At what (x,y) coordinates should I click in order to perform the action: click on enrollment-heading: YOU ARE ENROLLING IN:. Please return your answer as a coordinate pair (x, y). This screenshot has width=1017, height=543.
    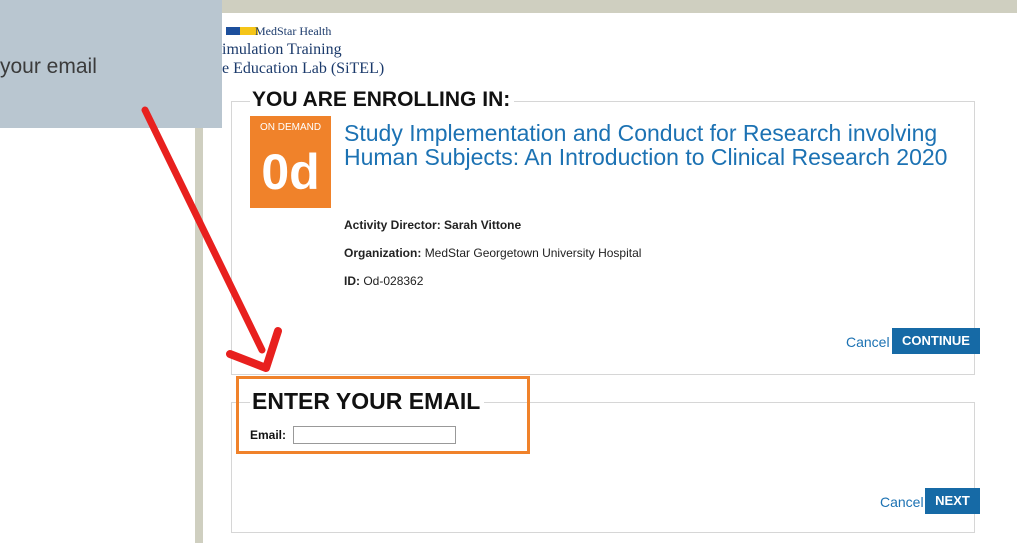
    Looking at the image, I should click on (382, 100).